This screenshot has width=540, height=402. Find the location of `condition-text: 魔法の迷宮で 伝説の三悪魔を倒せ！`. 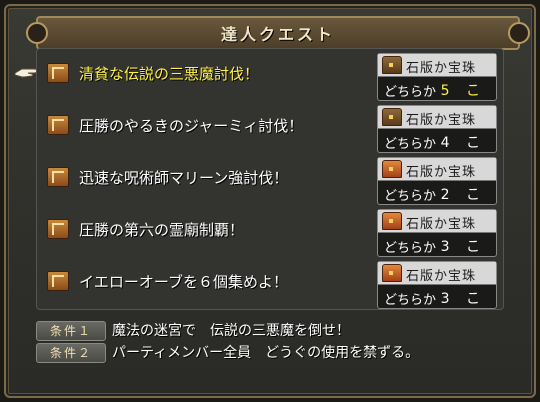

condition-text: 魔法の迷宮で 伝説の三悪魔を倒せ！ is located at coordinates (231, 331).